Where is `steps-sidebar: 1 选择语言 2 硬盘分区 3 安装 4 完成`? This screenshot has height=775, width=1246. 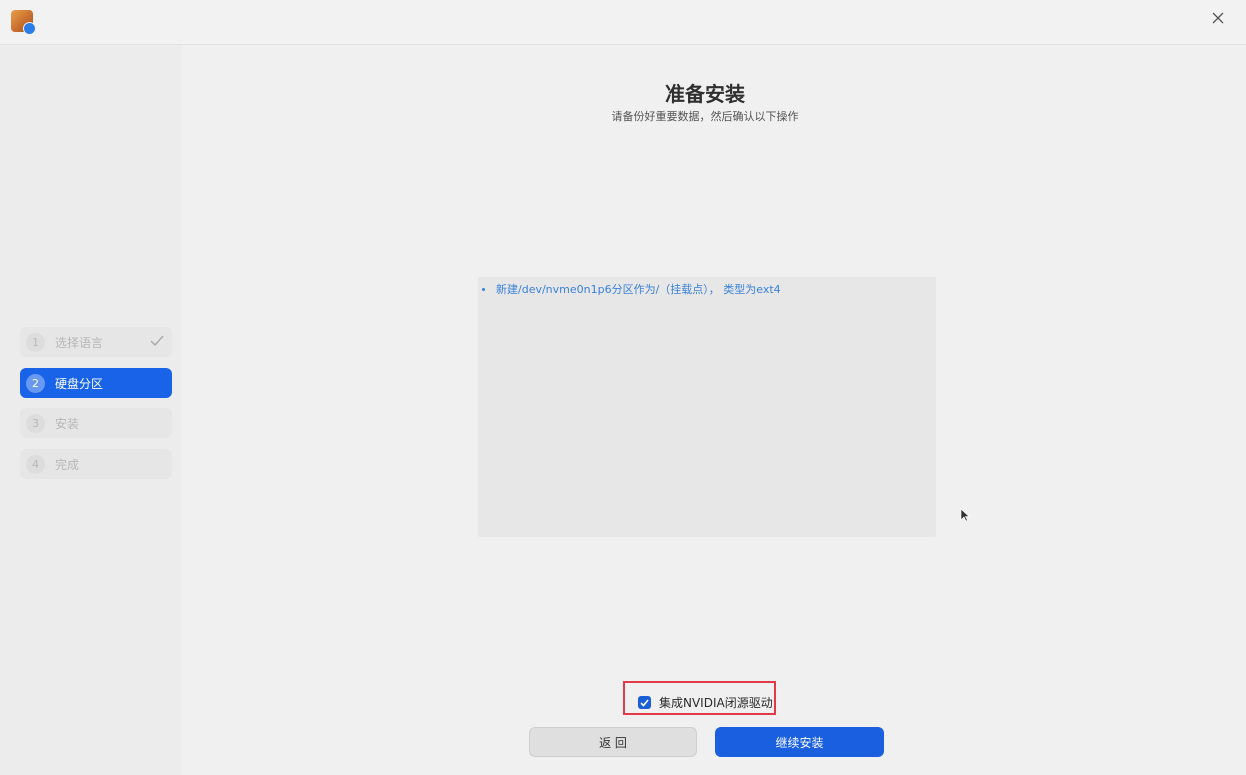
steps-sidebar: 1 选择语言 2 硬盘分区 3 安装 4 完成 is located at coordinates (90, 410).